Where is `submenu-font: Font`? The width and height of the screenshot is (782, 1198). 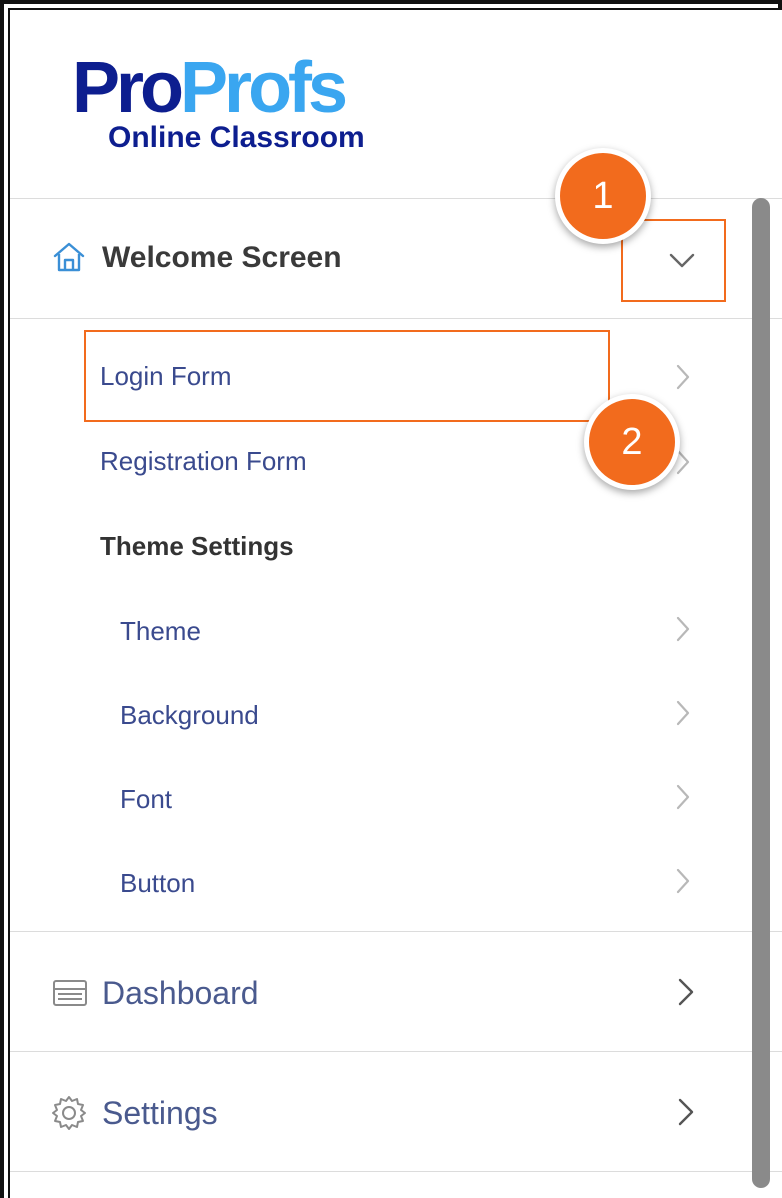 submenu-font: Font is located at coordinates (146, 799).